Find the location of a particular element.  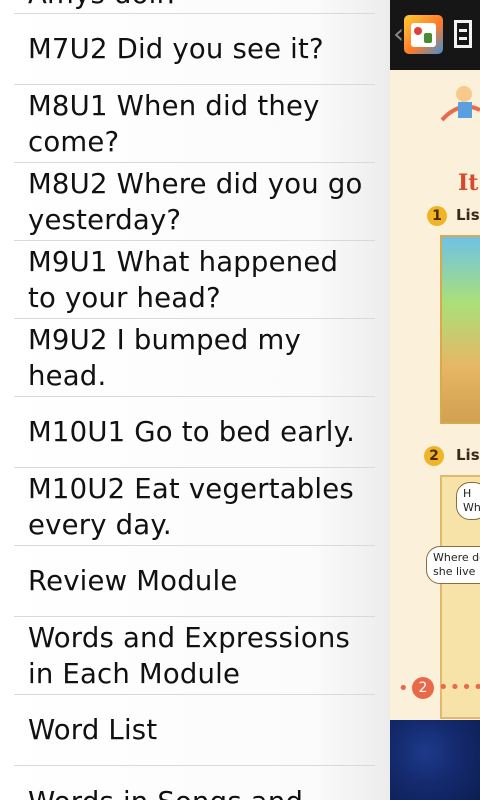

chapter-label: M10U1 Go to bed early. is located at coordinates (192, 432).